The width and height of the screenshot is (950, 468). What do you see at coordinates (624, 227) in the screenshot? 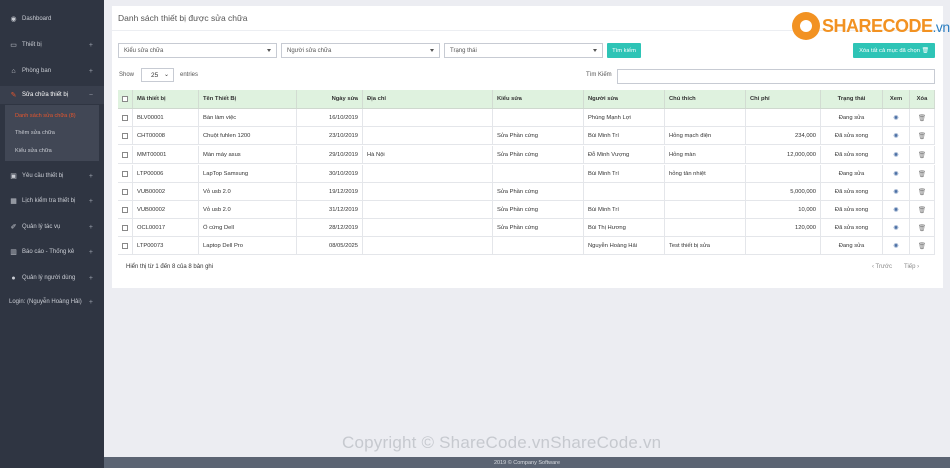
I see `table-cell: Bùi Thị Hương` at bounding box center [624, 227].